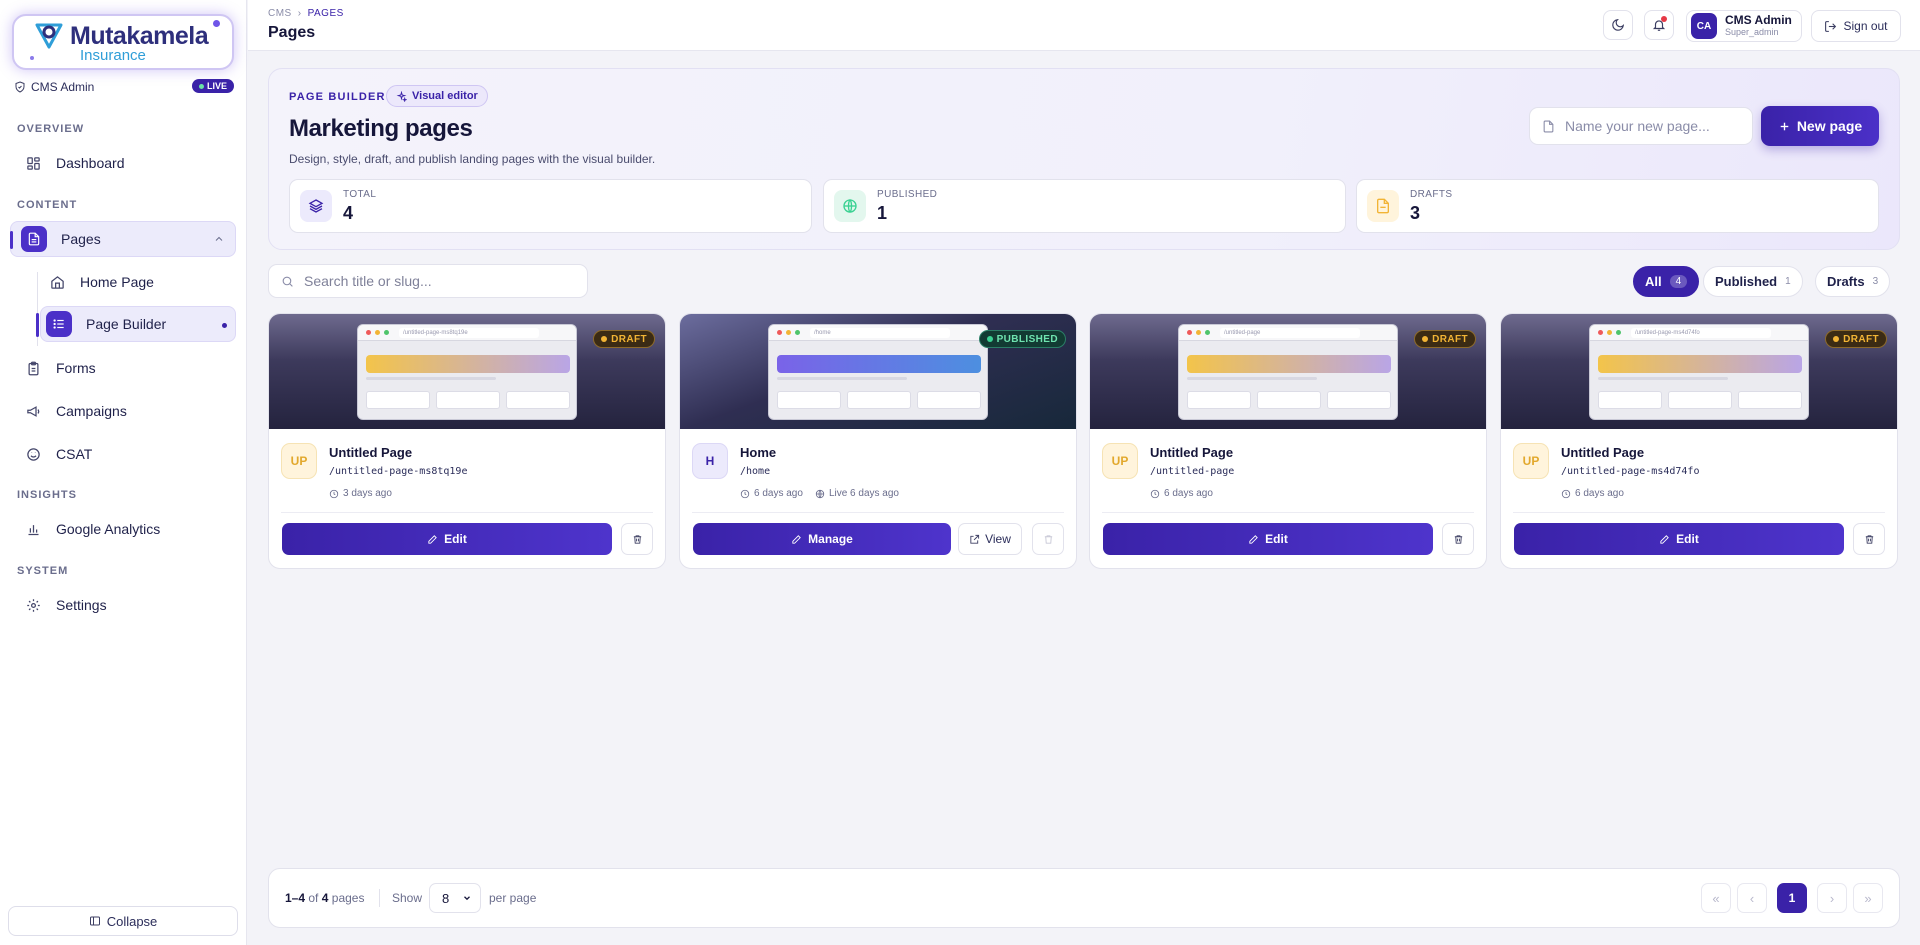 The image size is (1920, 945). I want to click on page-thumbnail: /untitled-page-ms4d74fo DRAFT, so click(1699, 371).